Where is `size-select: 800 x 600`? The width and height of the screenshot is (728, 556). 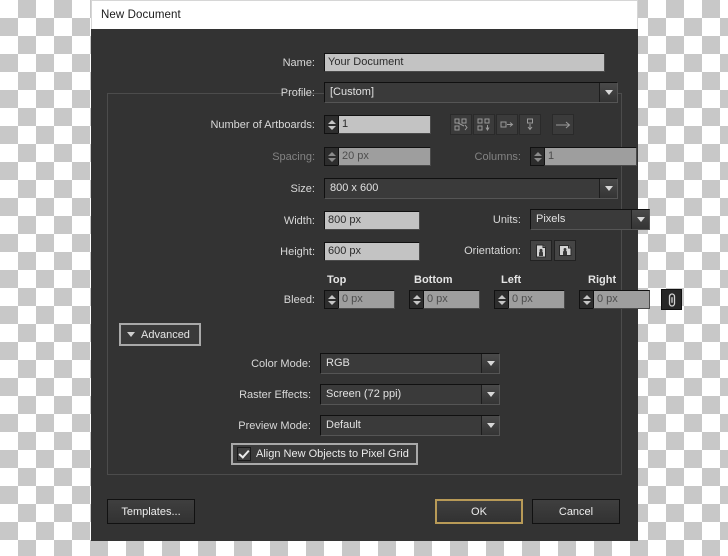
size-select: 800 x 600 is located at coordinates (471, 188).